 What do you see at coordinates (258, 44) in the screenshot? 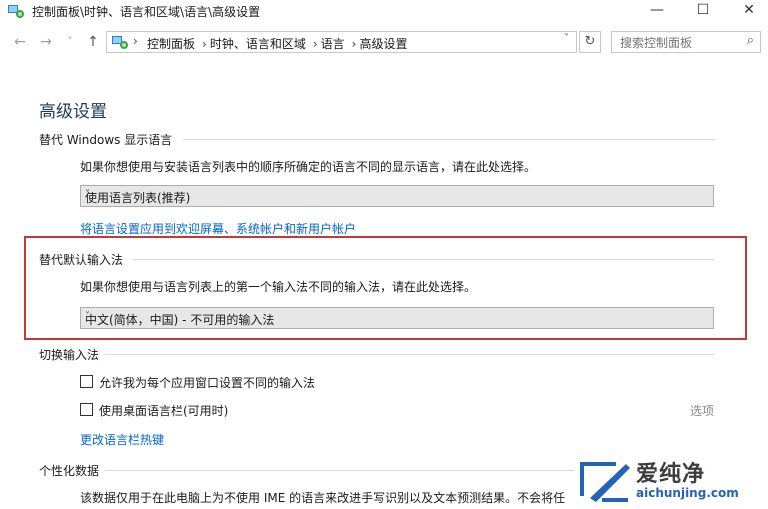
I see `breadcrumb-item-clock-language-region: 时钟、语言和区域` at bounding box center [258, 44].